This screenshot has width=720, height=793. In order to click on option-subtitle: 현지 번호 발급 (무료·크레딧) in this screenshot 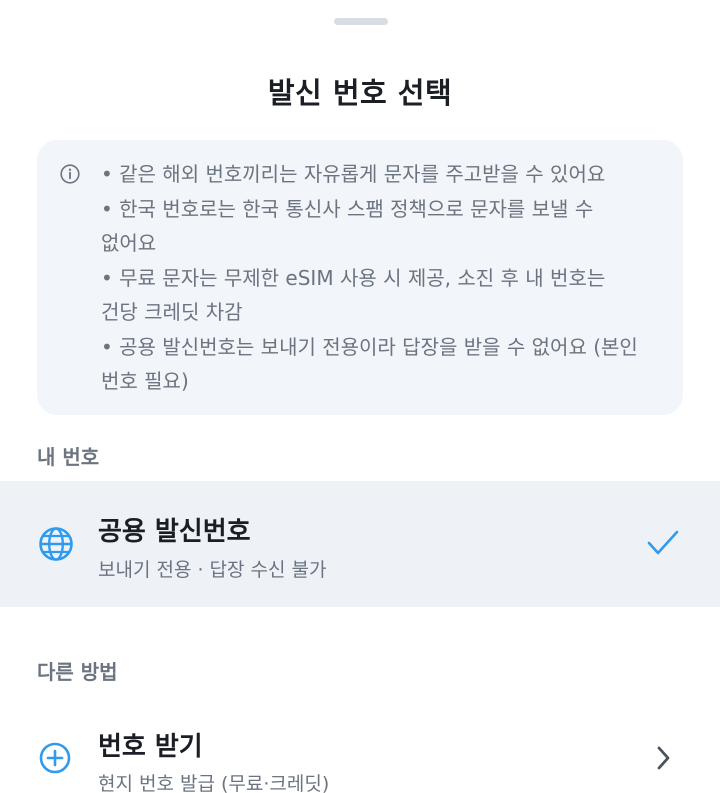, I will do `click(214, 783)`.